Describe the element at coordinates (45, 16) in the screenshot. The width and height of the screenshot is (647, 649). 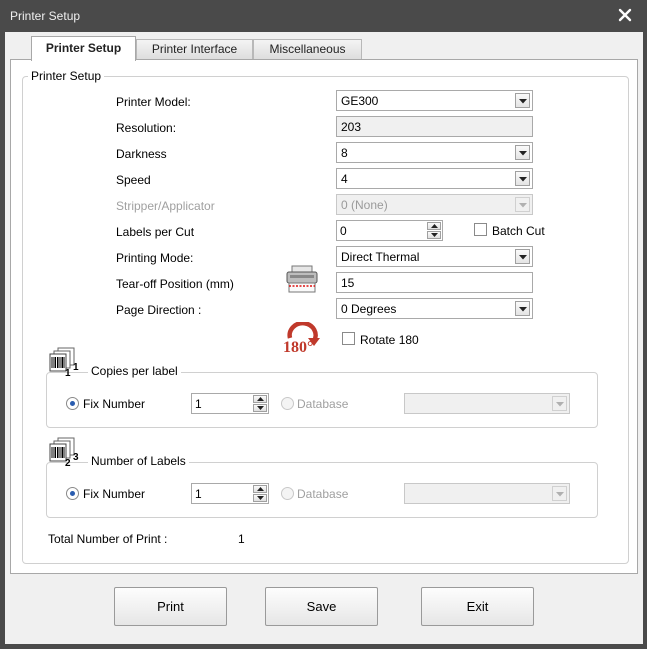
I see `window-title: Printer Setup` at that location.